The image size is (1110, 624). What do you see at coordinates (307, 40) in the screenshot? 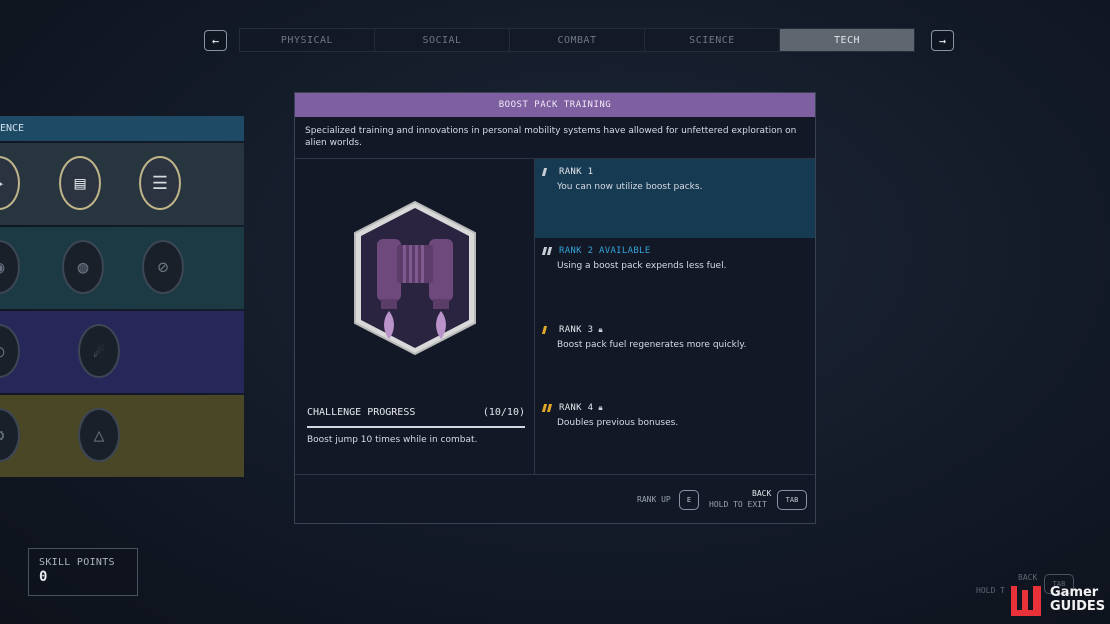
I see `tab-physical: PHYSICAL` at bounding box center [307, 40].